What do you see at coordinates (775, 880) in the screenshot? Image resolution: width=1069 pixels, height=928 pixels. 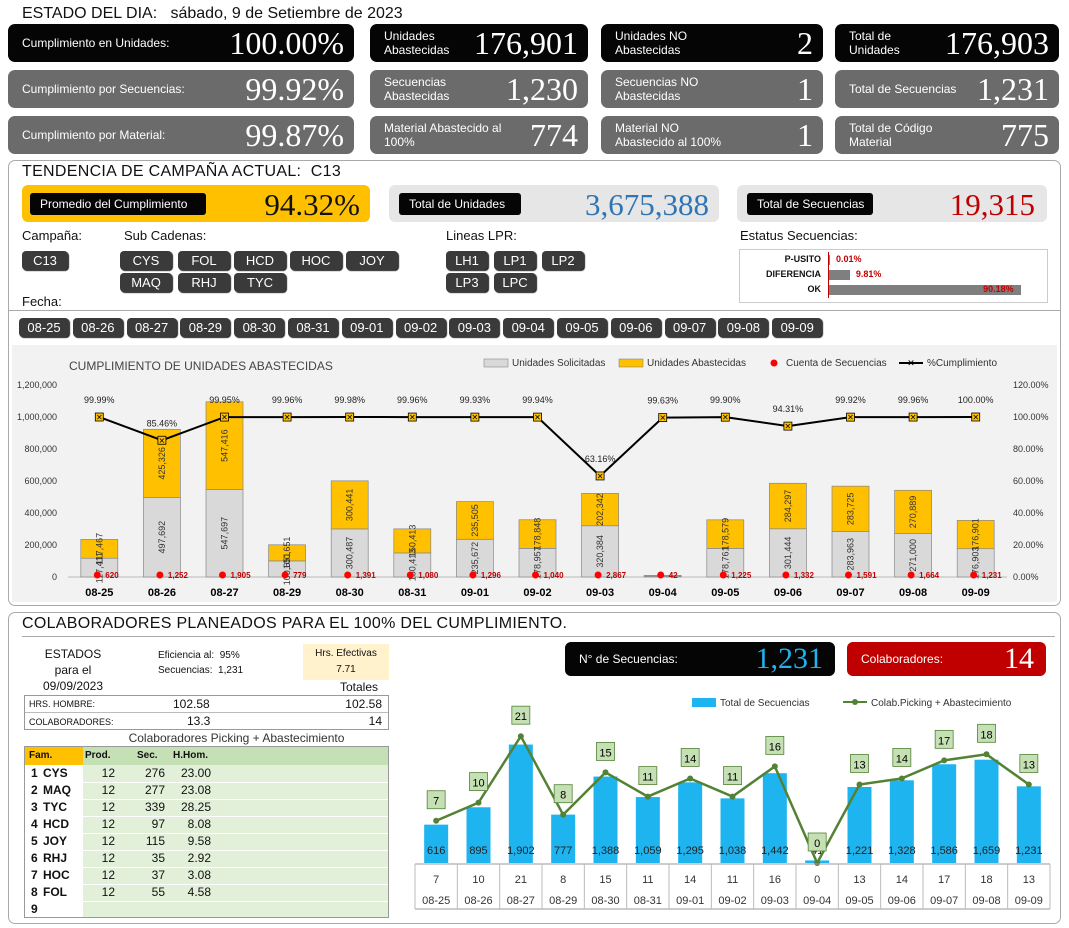 I see `table-value: 16` at bounding box center [775, 880].